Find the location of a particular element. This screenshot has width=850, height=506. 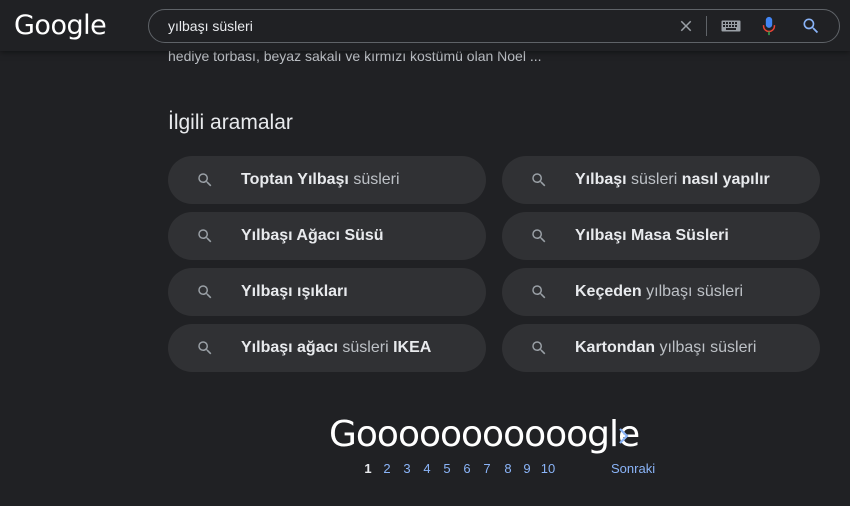

related-chip-label: Yılbaşı ağacı süsleri IKEA is located at coordinates (336, 347).